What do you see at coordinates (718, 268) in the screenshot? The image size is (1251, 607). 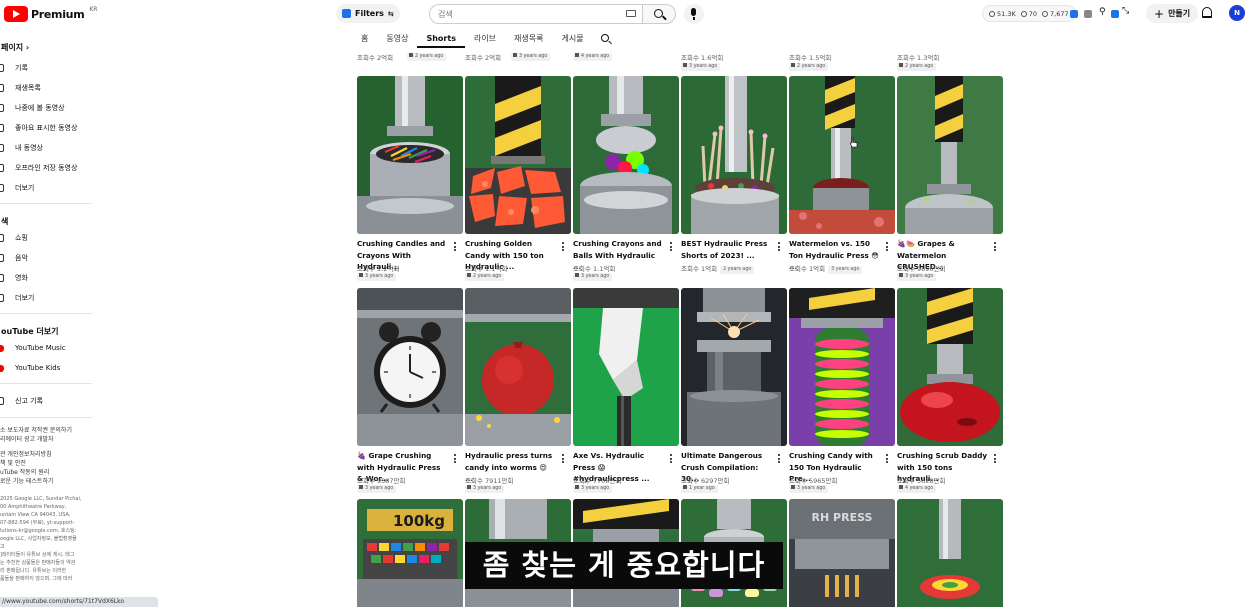 I see `view-count: 조회수 1억회 2 years ago` at bounding box center [718, 268].